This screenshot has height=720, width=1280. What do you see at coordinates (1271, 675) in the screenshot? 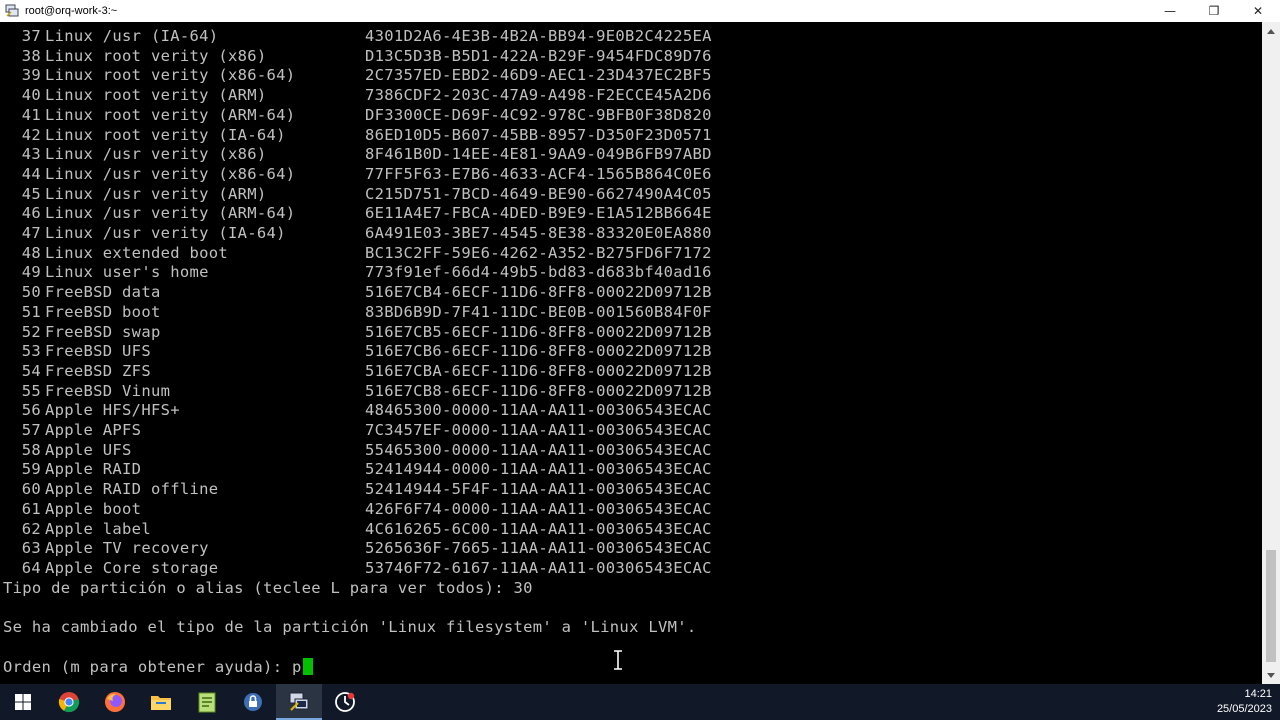
I see `scroll-down-arrow-icon` at bounding box center [1271, 675].